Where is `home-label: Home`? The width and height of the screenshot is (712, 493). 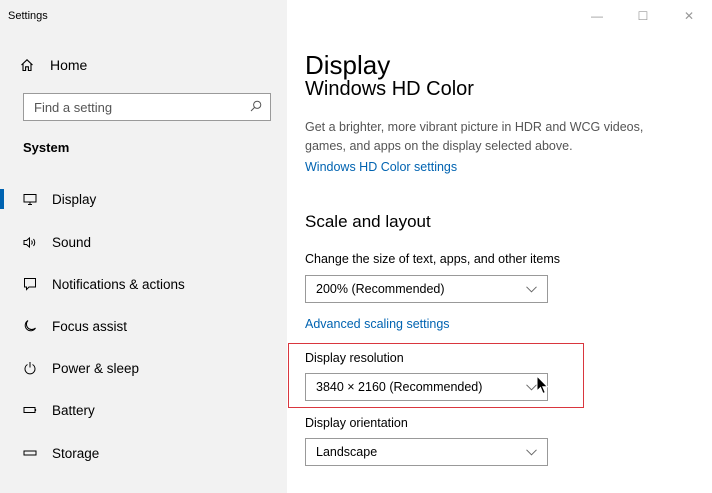
home-label: Home is located at coordinates (69, 65).